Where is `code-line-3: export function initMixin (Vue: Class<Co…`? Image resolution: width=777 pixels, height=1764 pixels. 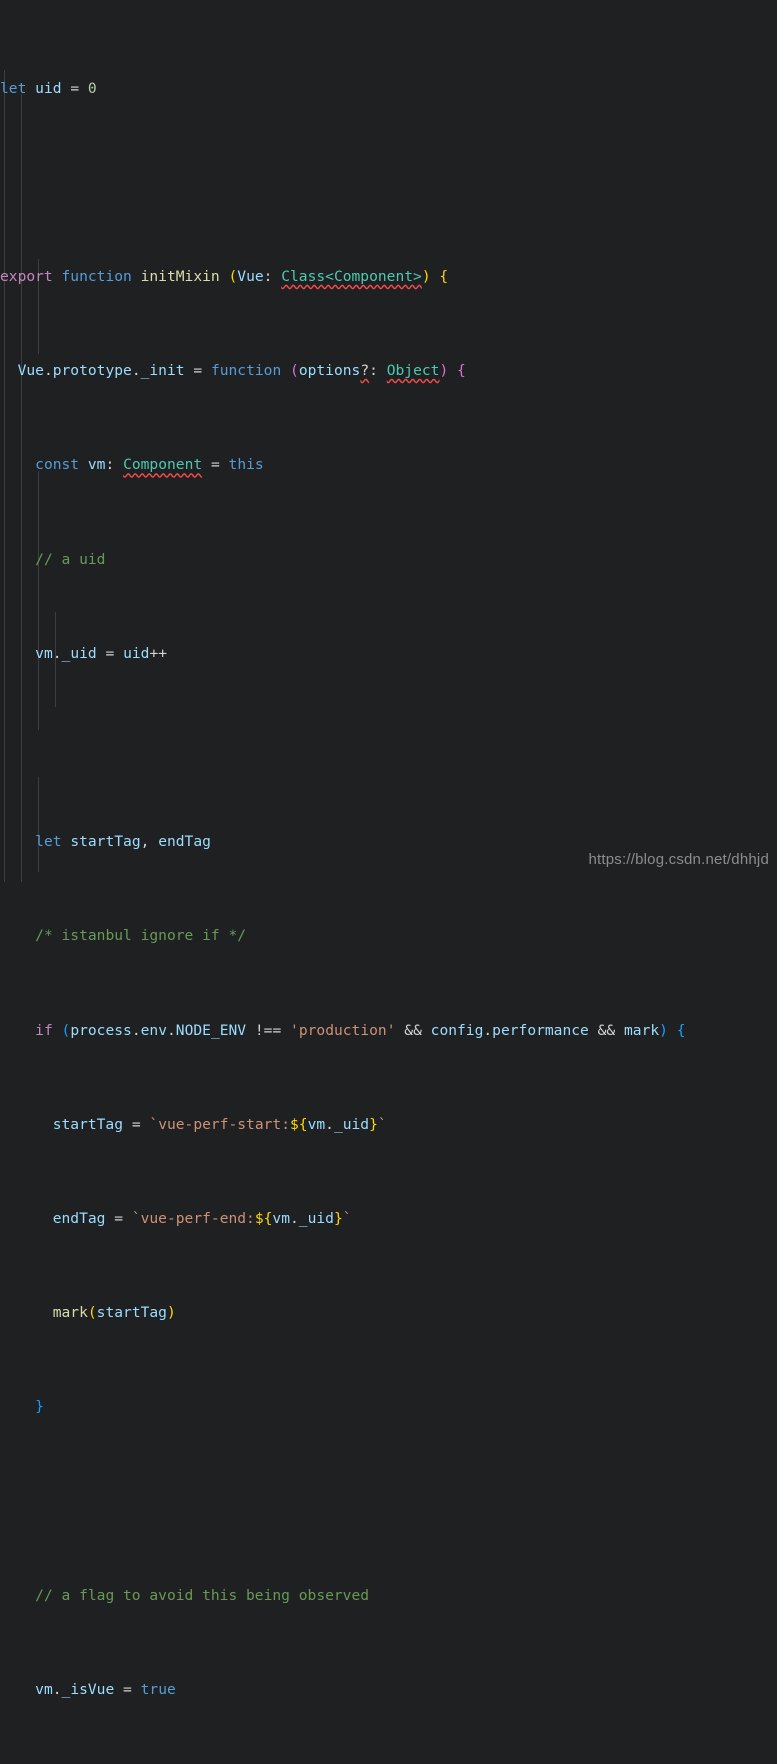 code-line-3: export function initMixin (Vue: Class<Co… is located at coordinates (224, 277).